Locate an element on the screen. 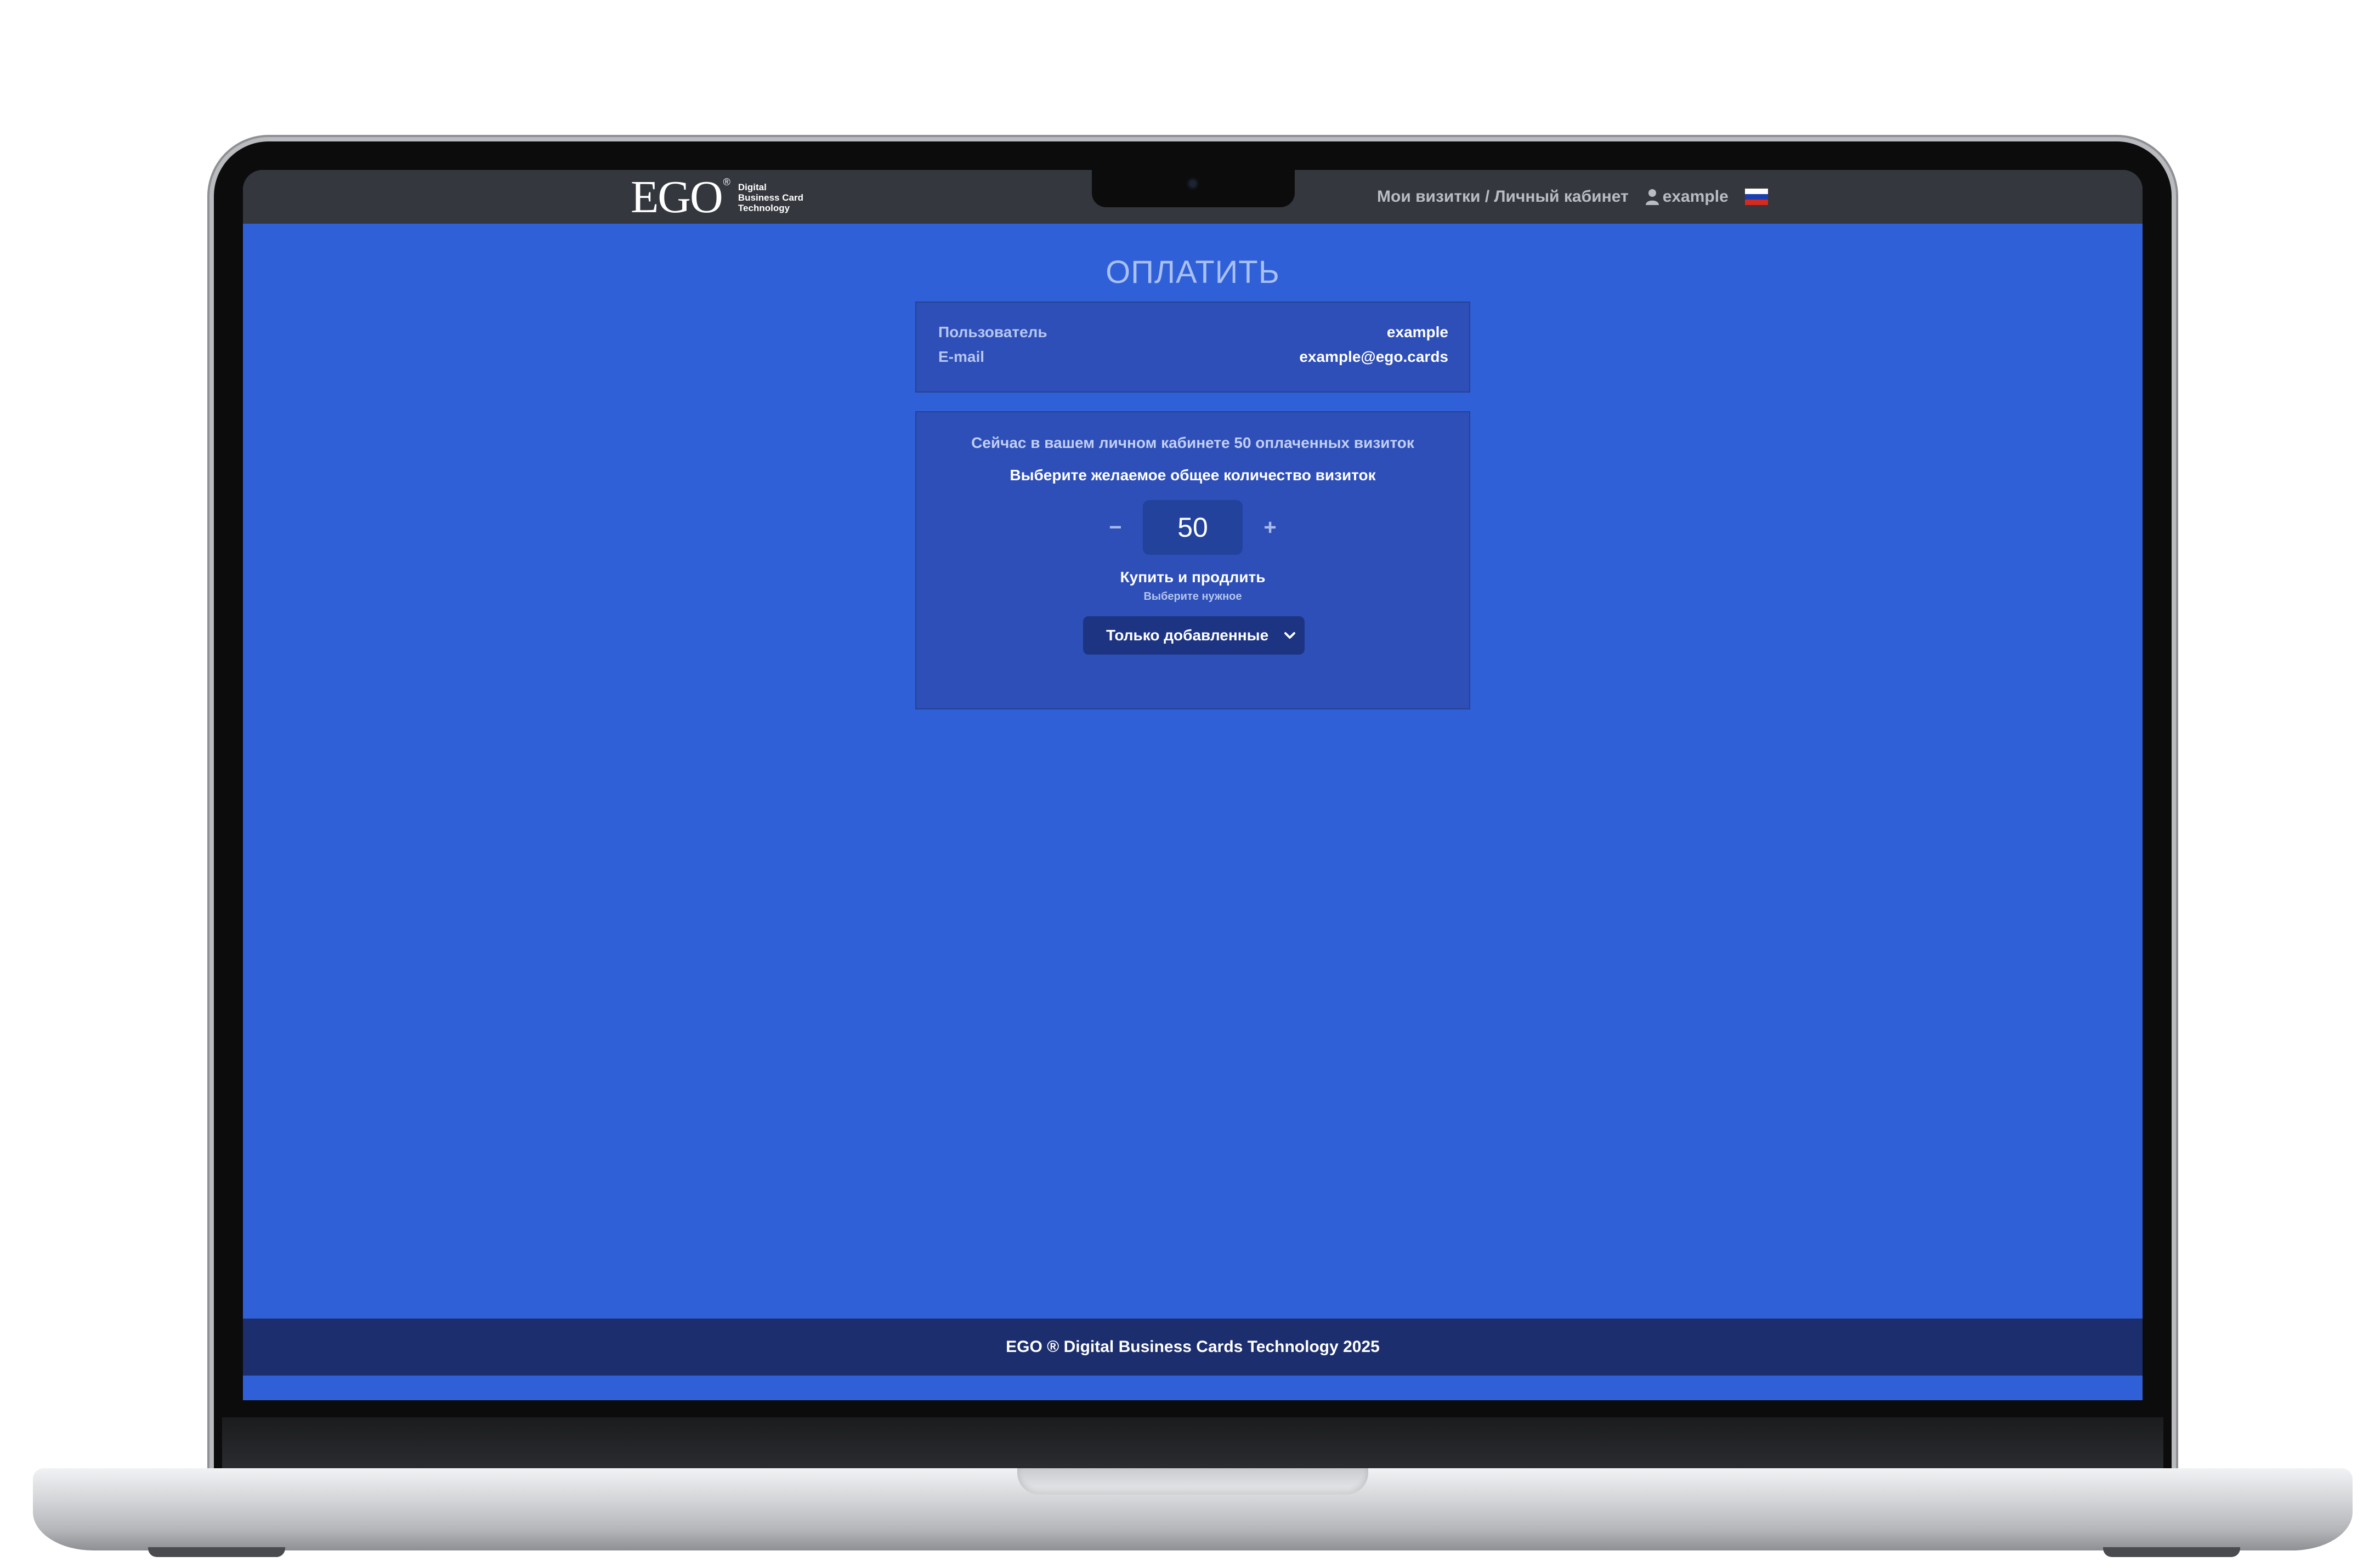 This screenshot has height=1568, width=2380. email-row: E-mail example@ego.cards is located at coordinates (1193, 357).